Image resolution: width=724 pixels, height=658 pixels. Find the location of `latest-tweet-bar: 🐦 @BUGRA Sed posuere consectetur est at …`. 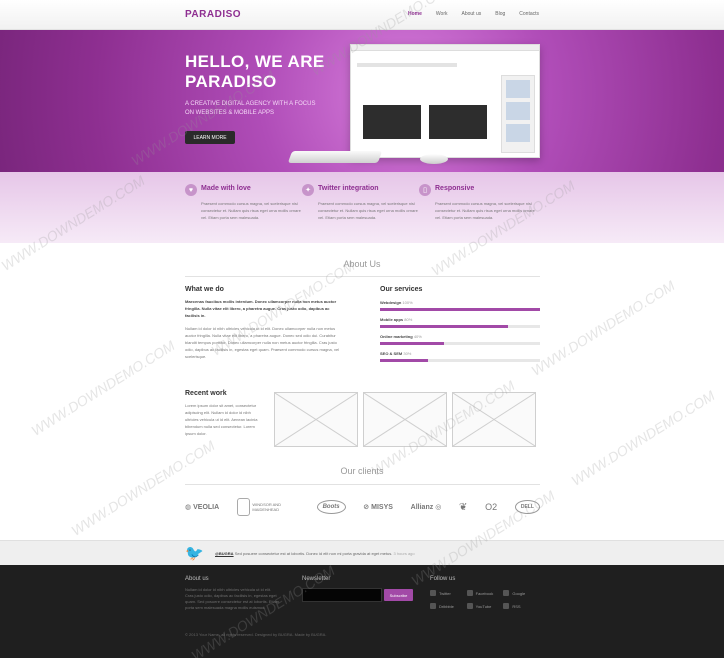

latest-tweet-bar: 🐦 @BUGRA Sed posuere consectetur est at … is located at coordinates (362, 552).